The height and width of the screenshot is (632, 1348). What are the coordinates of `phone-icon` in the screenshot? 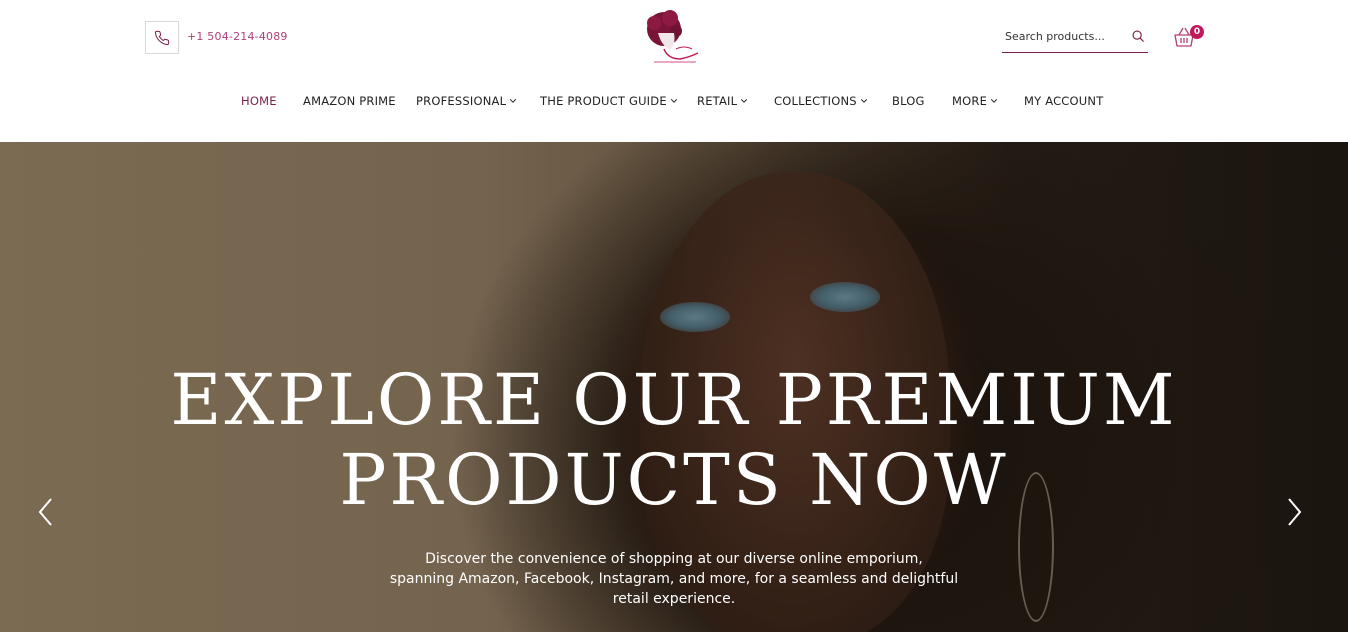 It's located at (162, 37).